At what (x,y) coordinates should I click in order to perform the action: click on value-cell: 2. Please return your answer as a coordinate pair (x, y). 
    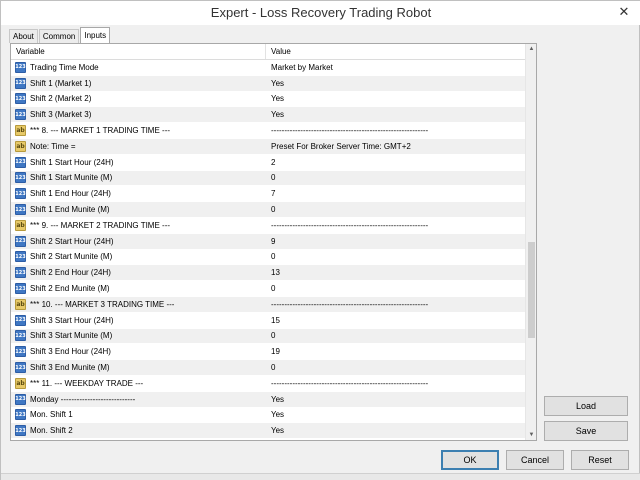
    Looking at the image, I should click on (393, 162).